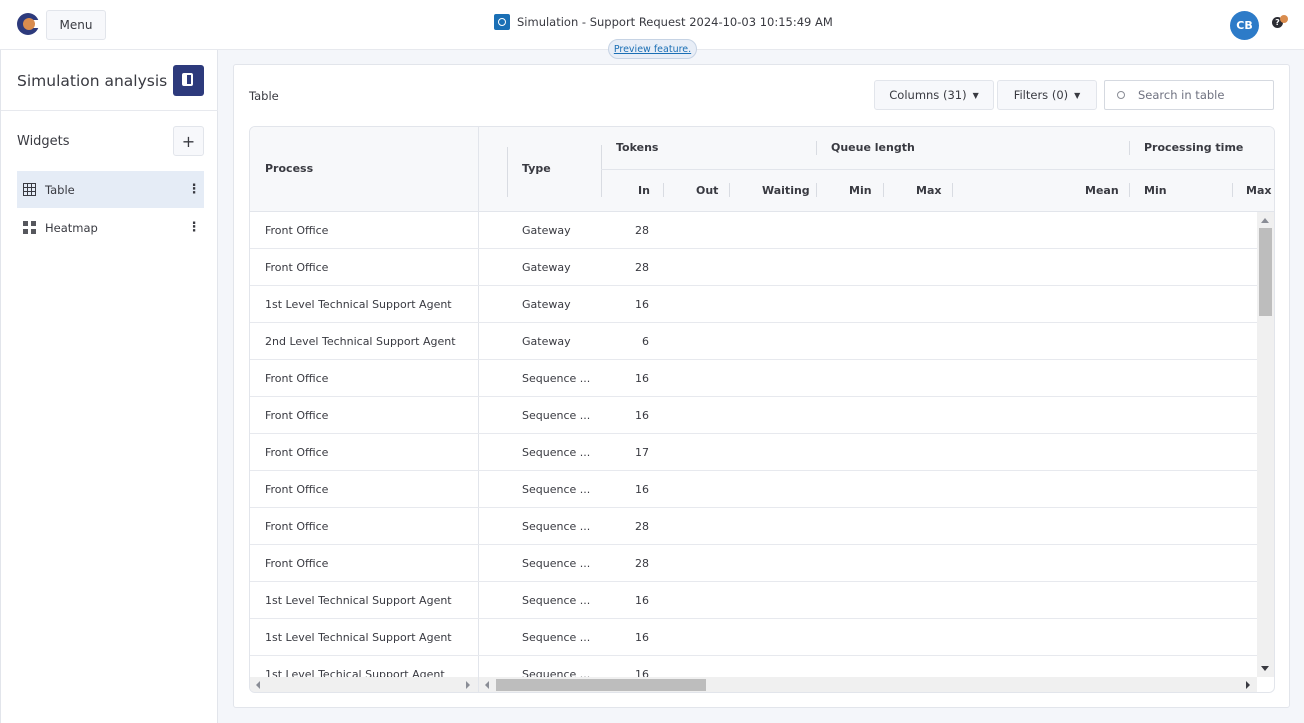 The image size is (1304, 723). Describe the element at coordinates (110, 189) in the screenshot. I see `sidebar-item-table: Table ⋮` at that location.